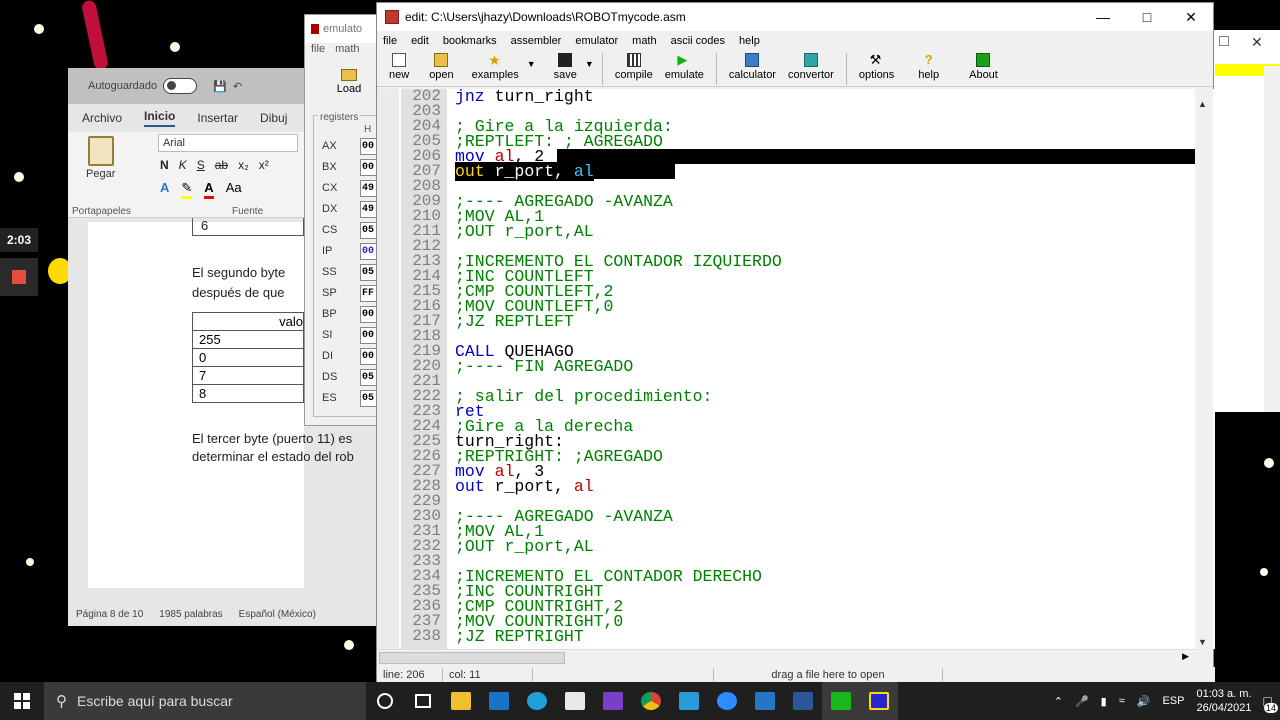 The width and height of the screenshot is (1280, 720). I want to click on code-line: ;REPTLEFT: ; AGREGADO, so click(825, 141).